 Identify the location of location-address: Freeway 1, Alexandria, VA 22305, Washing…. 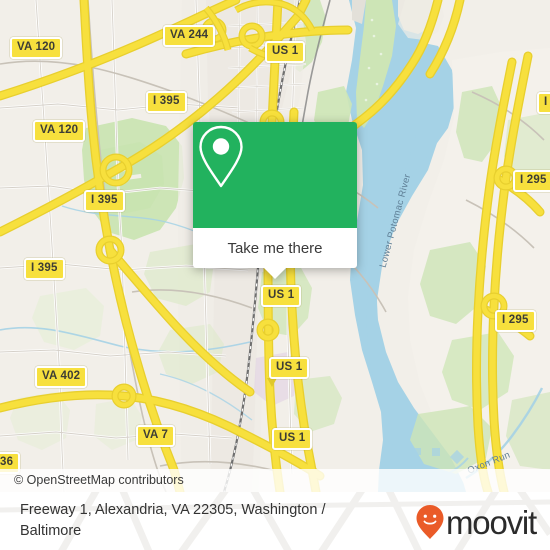
(173, 520).